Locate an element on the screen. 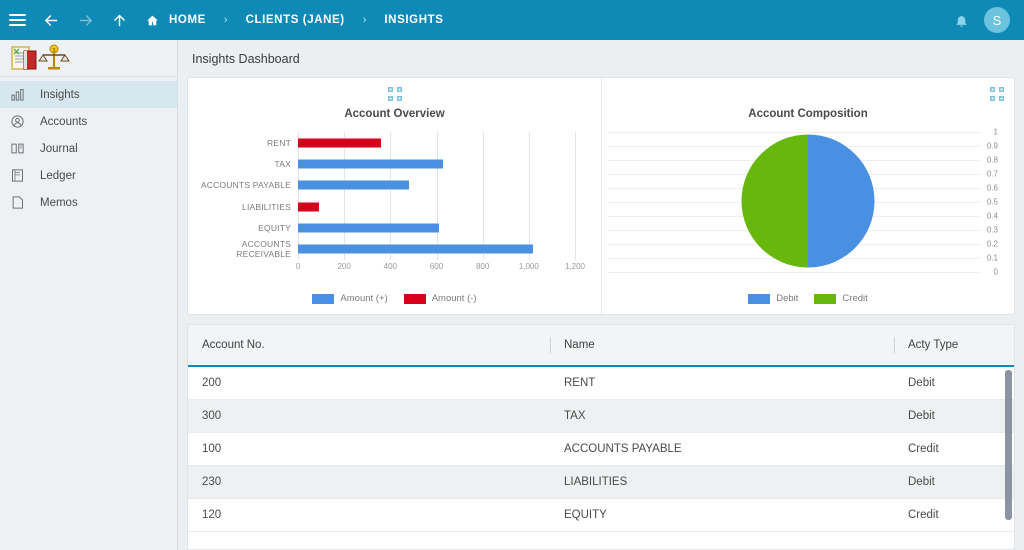 This screenshot has height=550, width=1024. y-axis-tick-label: 0.4 is located at coordinates (992, 216).